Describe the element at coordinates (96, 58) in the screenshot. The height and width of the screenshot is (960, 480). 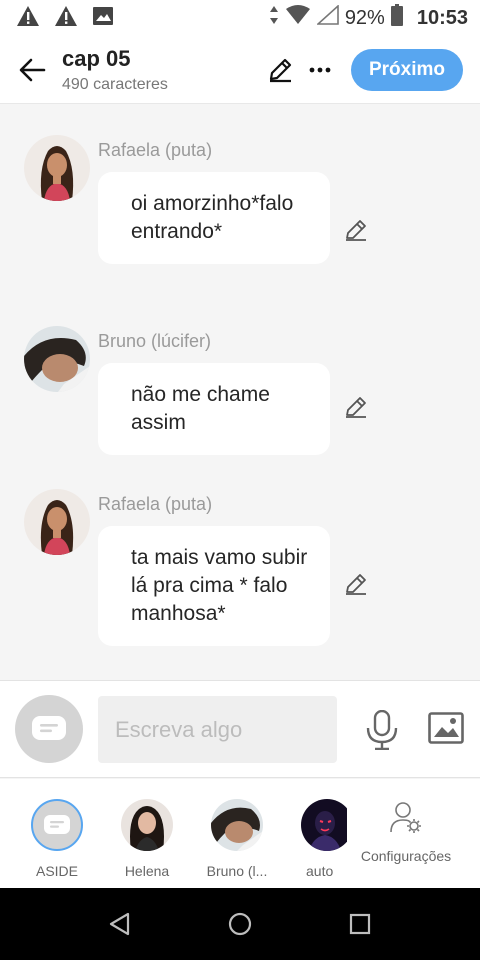
I see `page-title: cap 05` at that location.